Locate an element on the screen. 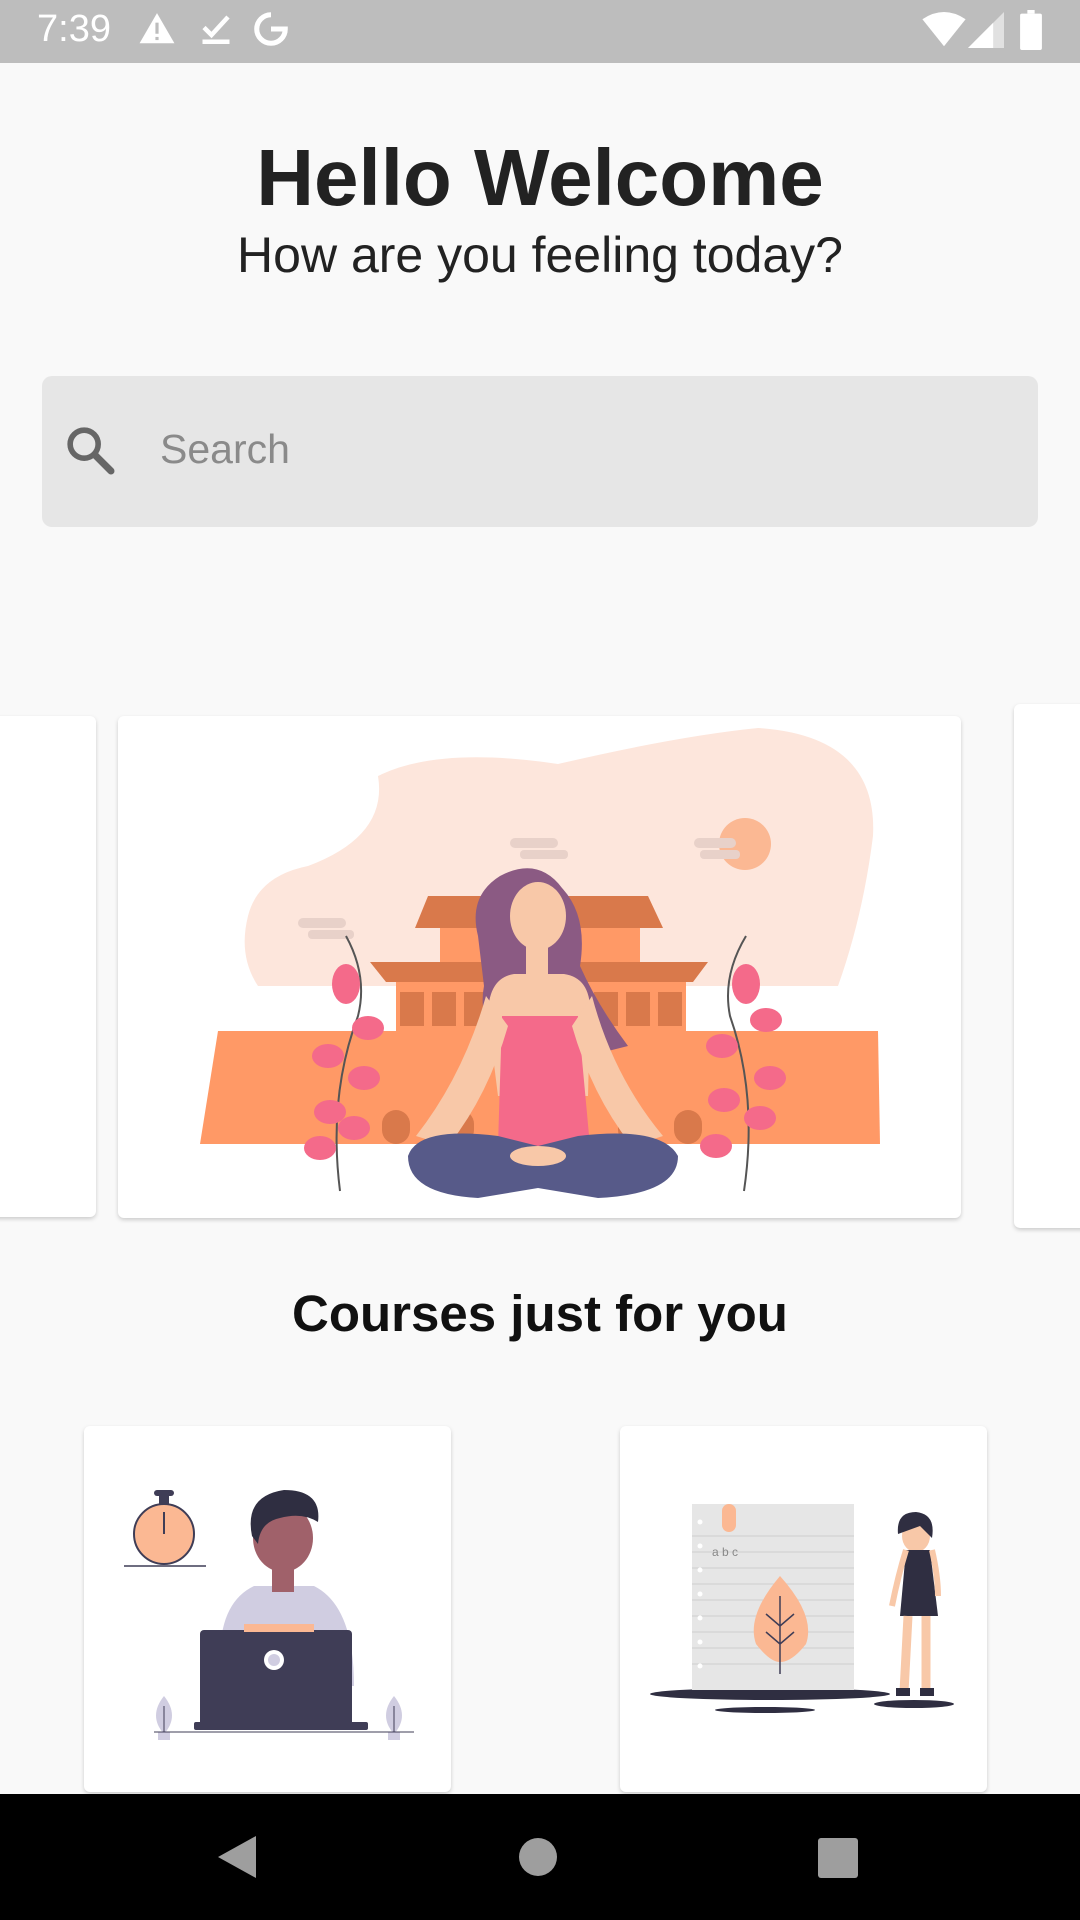 The image size is (1080, 1920). back-icon is located at coordinates (237, 1857).